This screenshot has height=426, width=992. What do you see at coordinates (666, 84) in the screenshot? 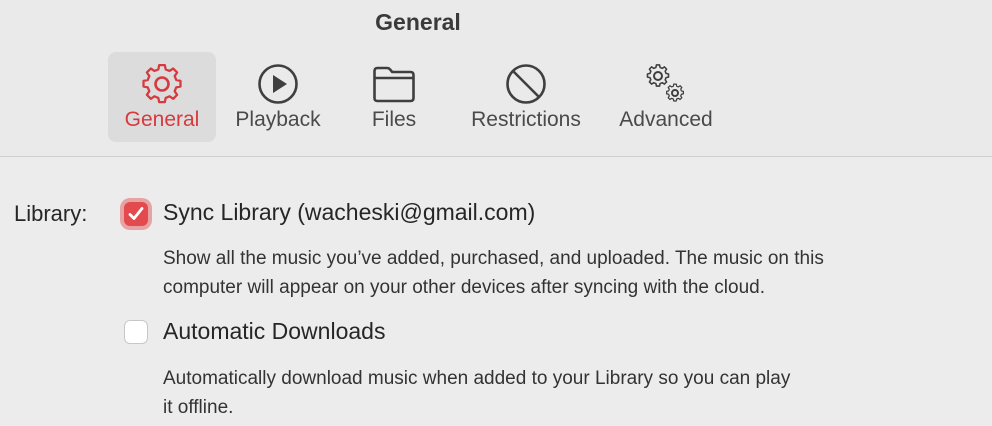
I see `gears-icon` at bounding box center [666, 84].